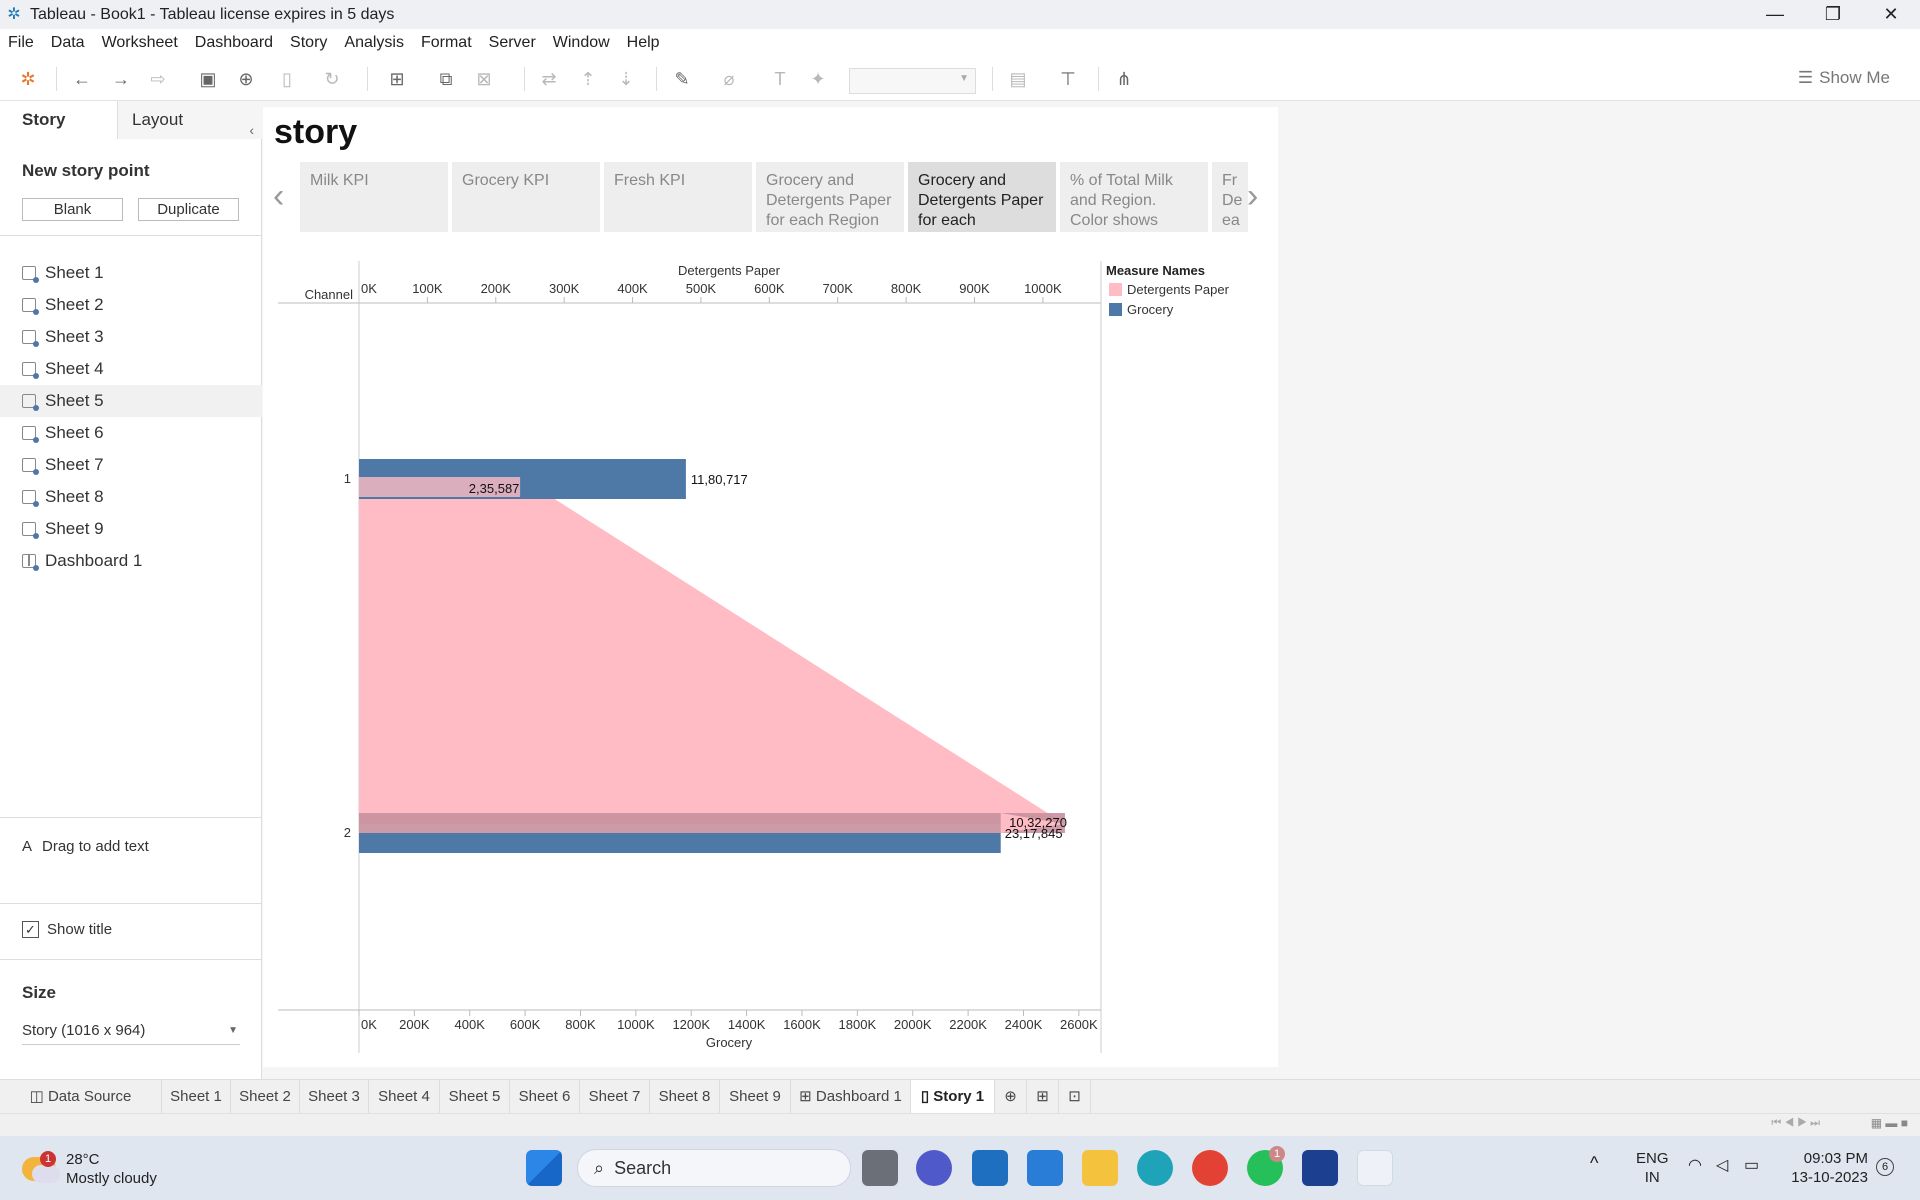 This screenshot has width=1920, height=1200. I want to click on minimize-button: —, so click(1775, 14).